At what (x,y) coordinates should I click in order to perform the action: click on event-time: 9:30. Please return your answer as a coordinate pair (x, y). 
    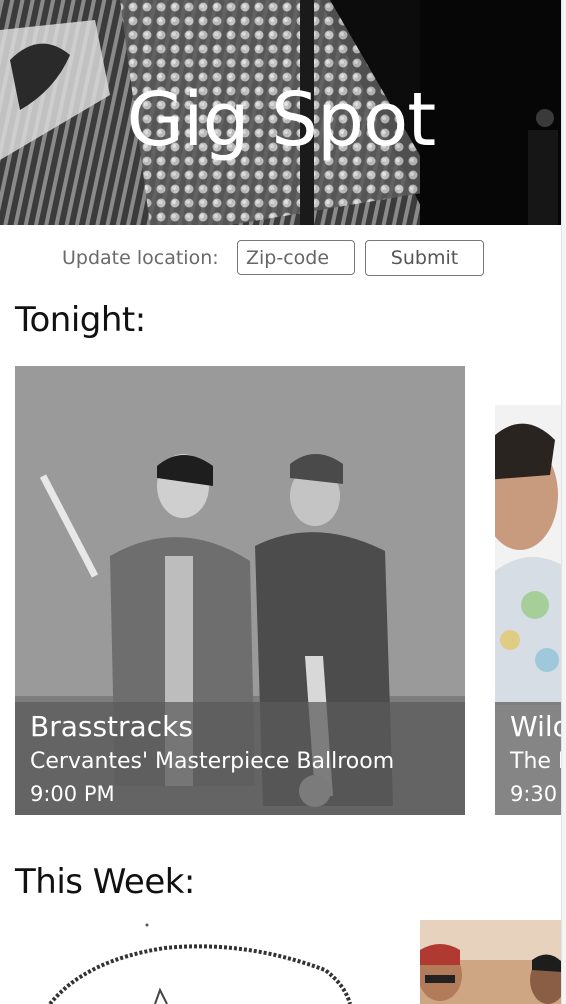
    Looking at the image, I should click on (534, 794).